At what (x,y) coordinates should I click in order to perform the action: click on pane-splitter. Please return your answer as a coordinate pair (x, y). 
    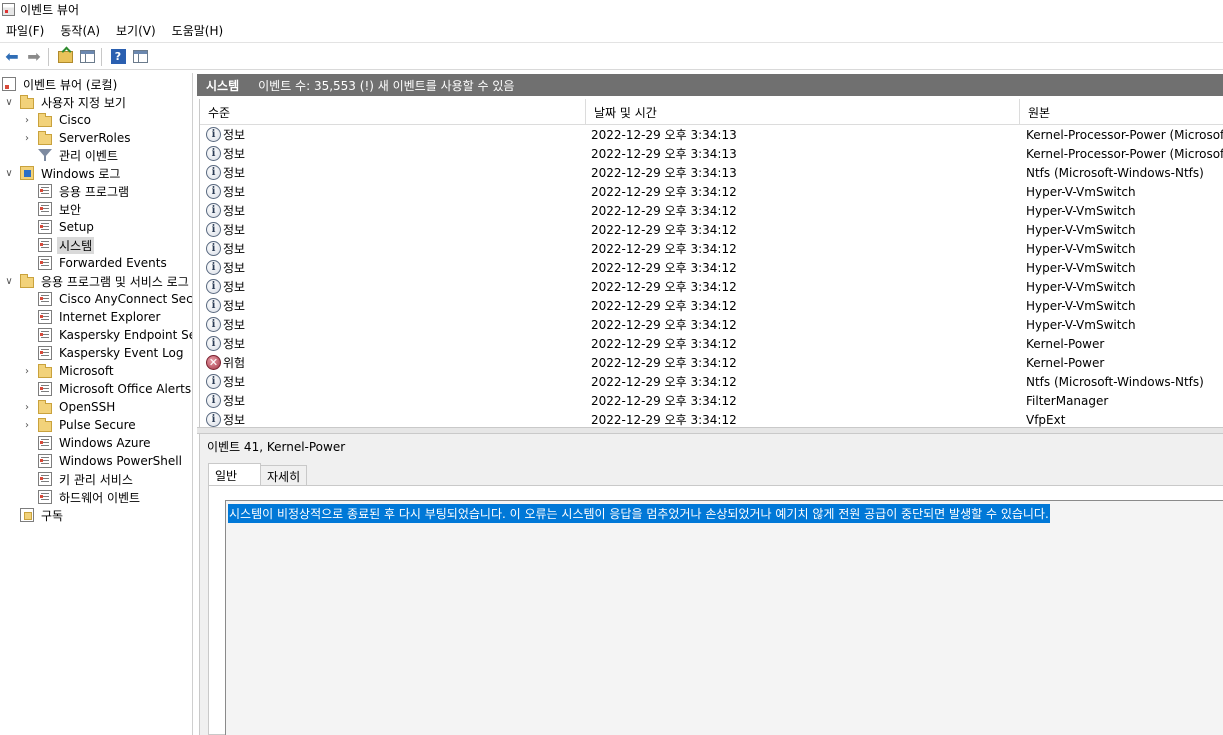
    Looking at the image, I should click on (710, 430).